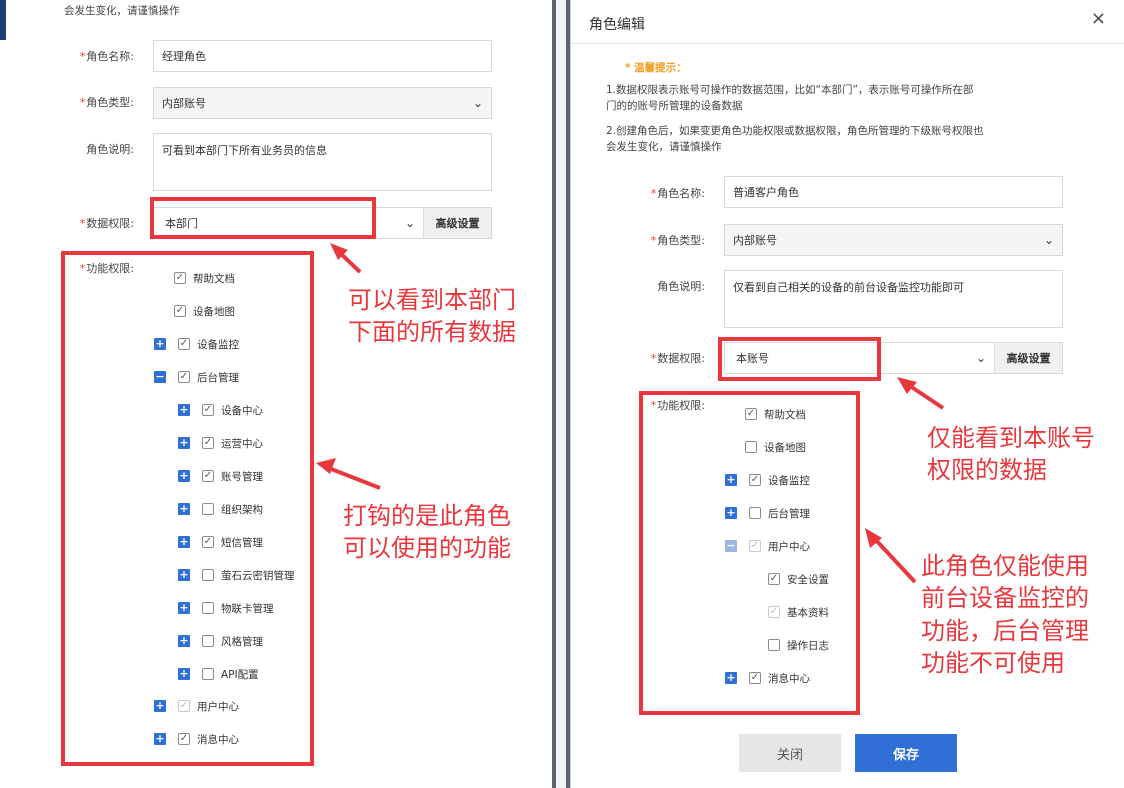 The height and width of the screenshot is (788, 1124). Describe the element at coordinates (1011, 438) in the screenshot. I see `annotation-line: 仅能看到本账号` at that location.